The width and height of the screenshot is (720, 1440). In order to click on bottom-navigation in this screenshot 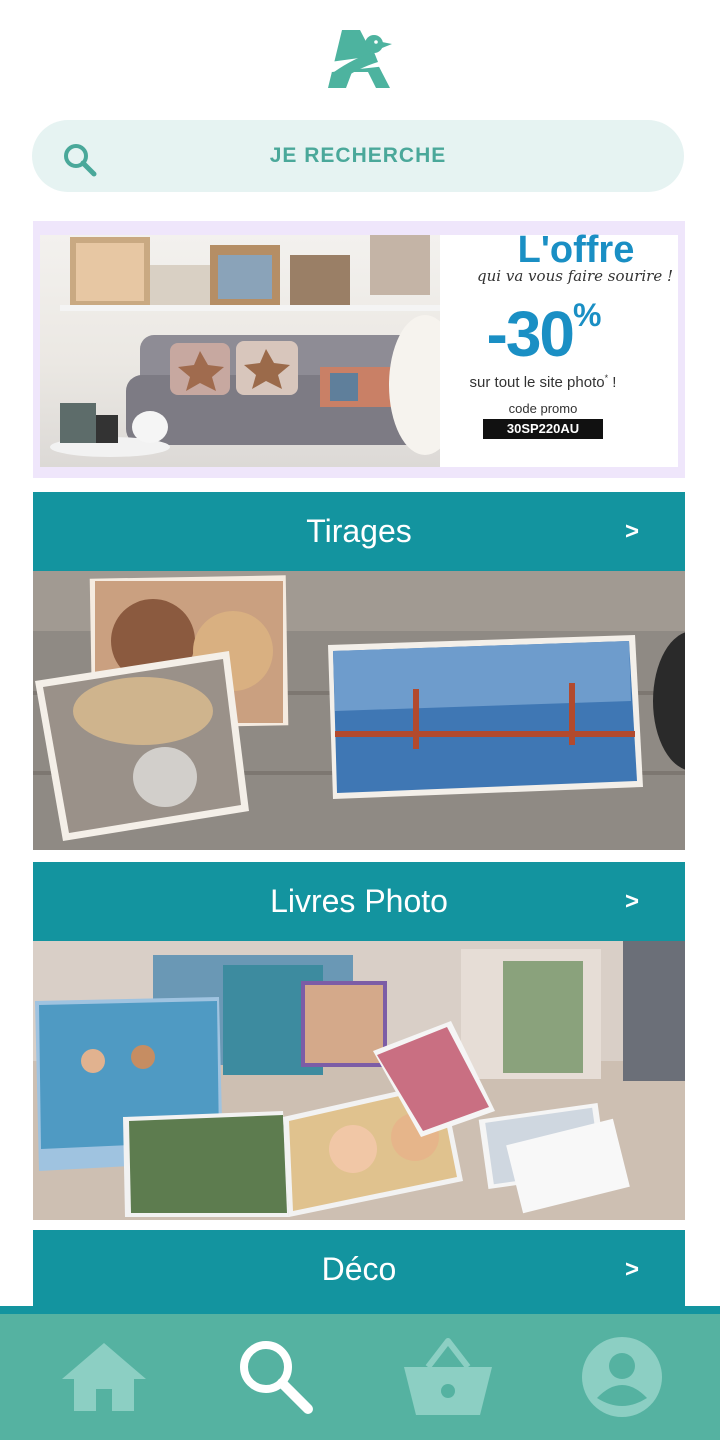, I will do `click(360, 1373)`.